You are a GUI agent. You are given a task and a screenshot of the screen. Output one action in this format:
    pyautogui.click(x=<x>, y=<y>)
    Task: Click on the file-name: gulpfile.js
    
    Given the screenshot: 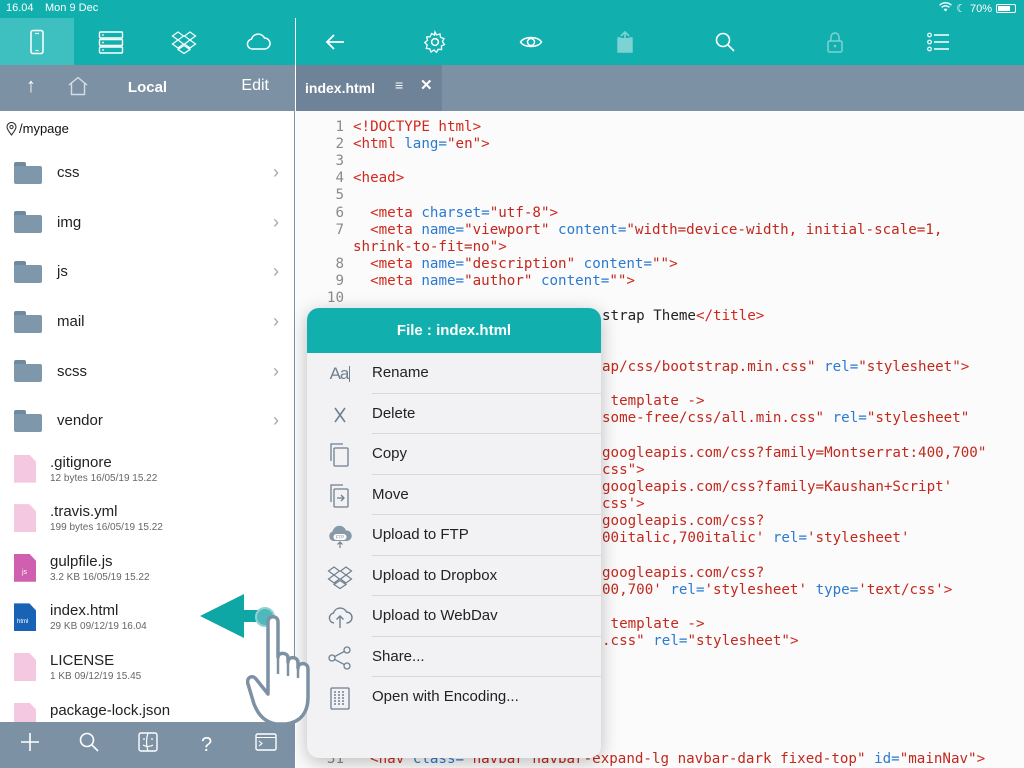 What is the action you would take?
    pyautogui.click(x=81, y=561)
    